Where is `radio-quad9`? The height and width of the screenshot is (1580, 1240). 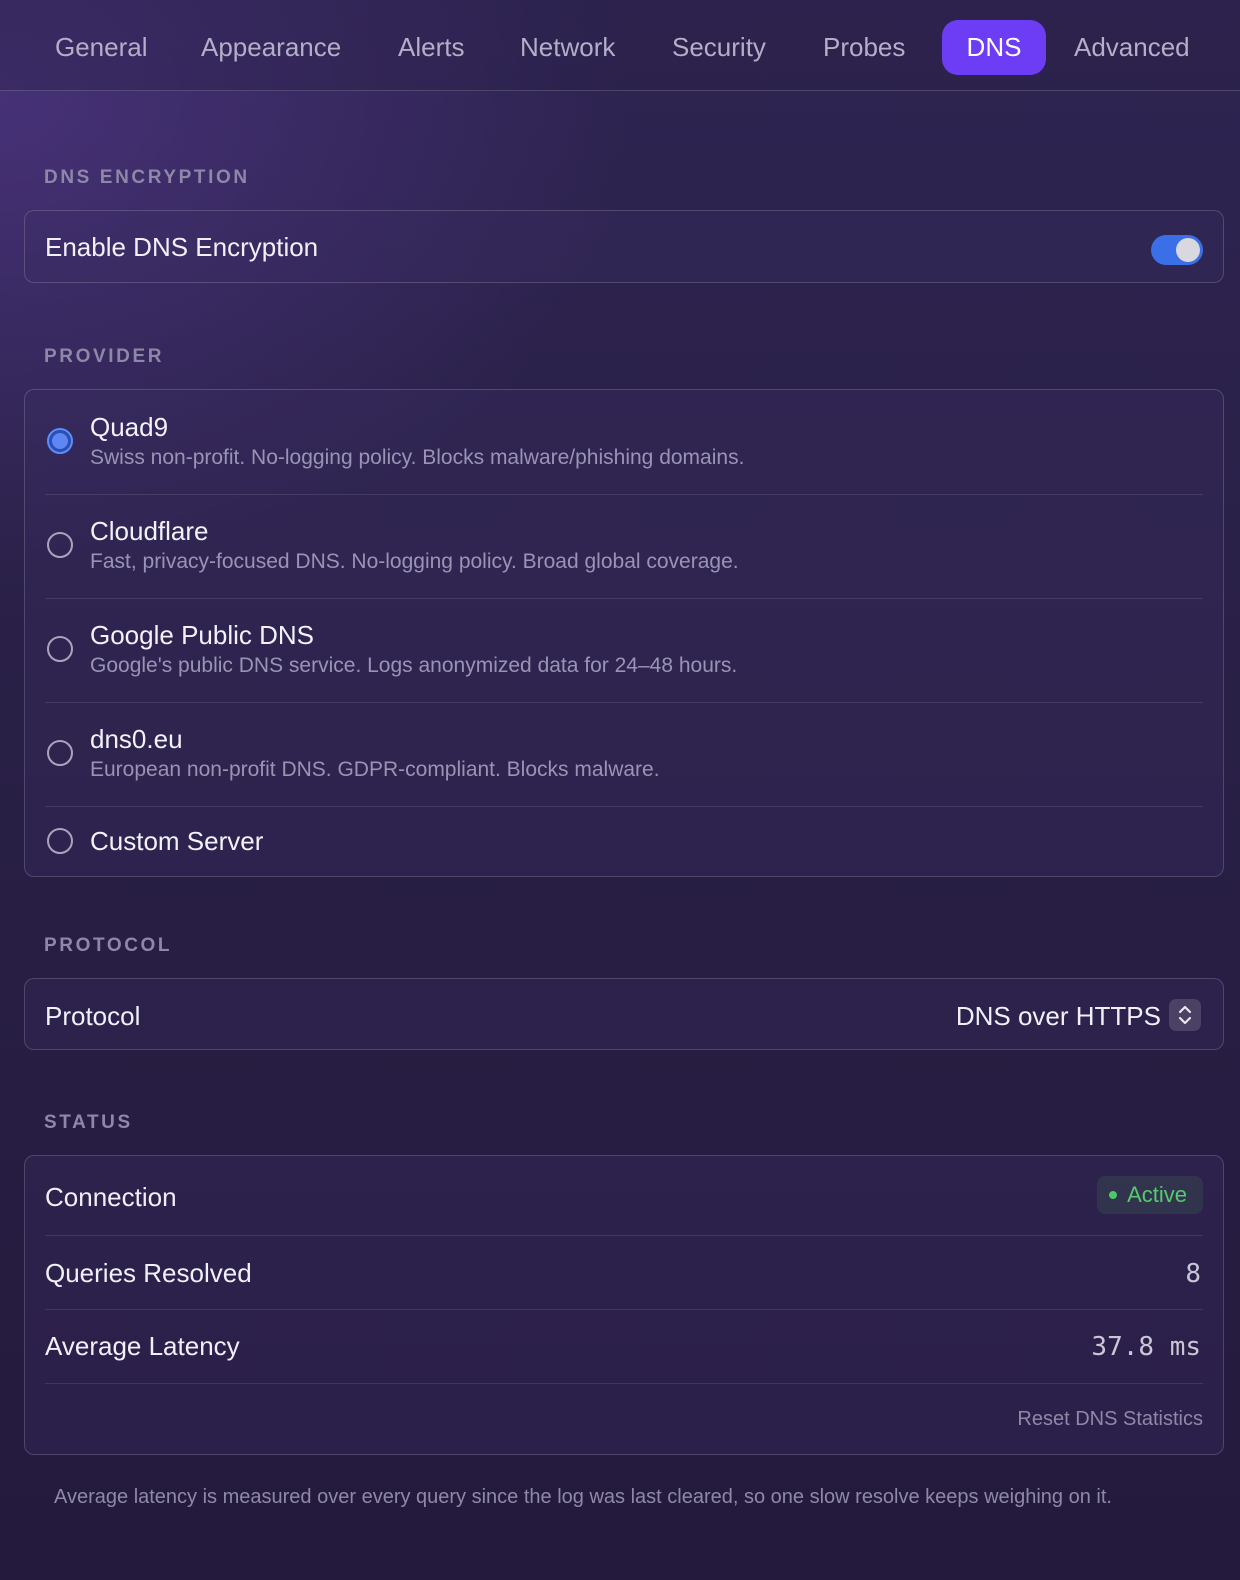 radio-quad9 is located at coordinates (60, 441).